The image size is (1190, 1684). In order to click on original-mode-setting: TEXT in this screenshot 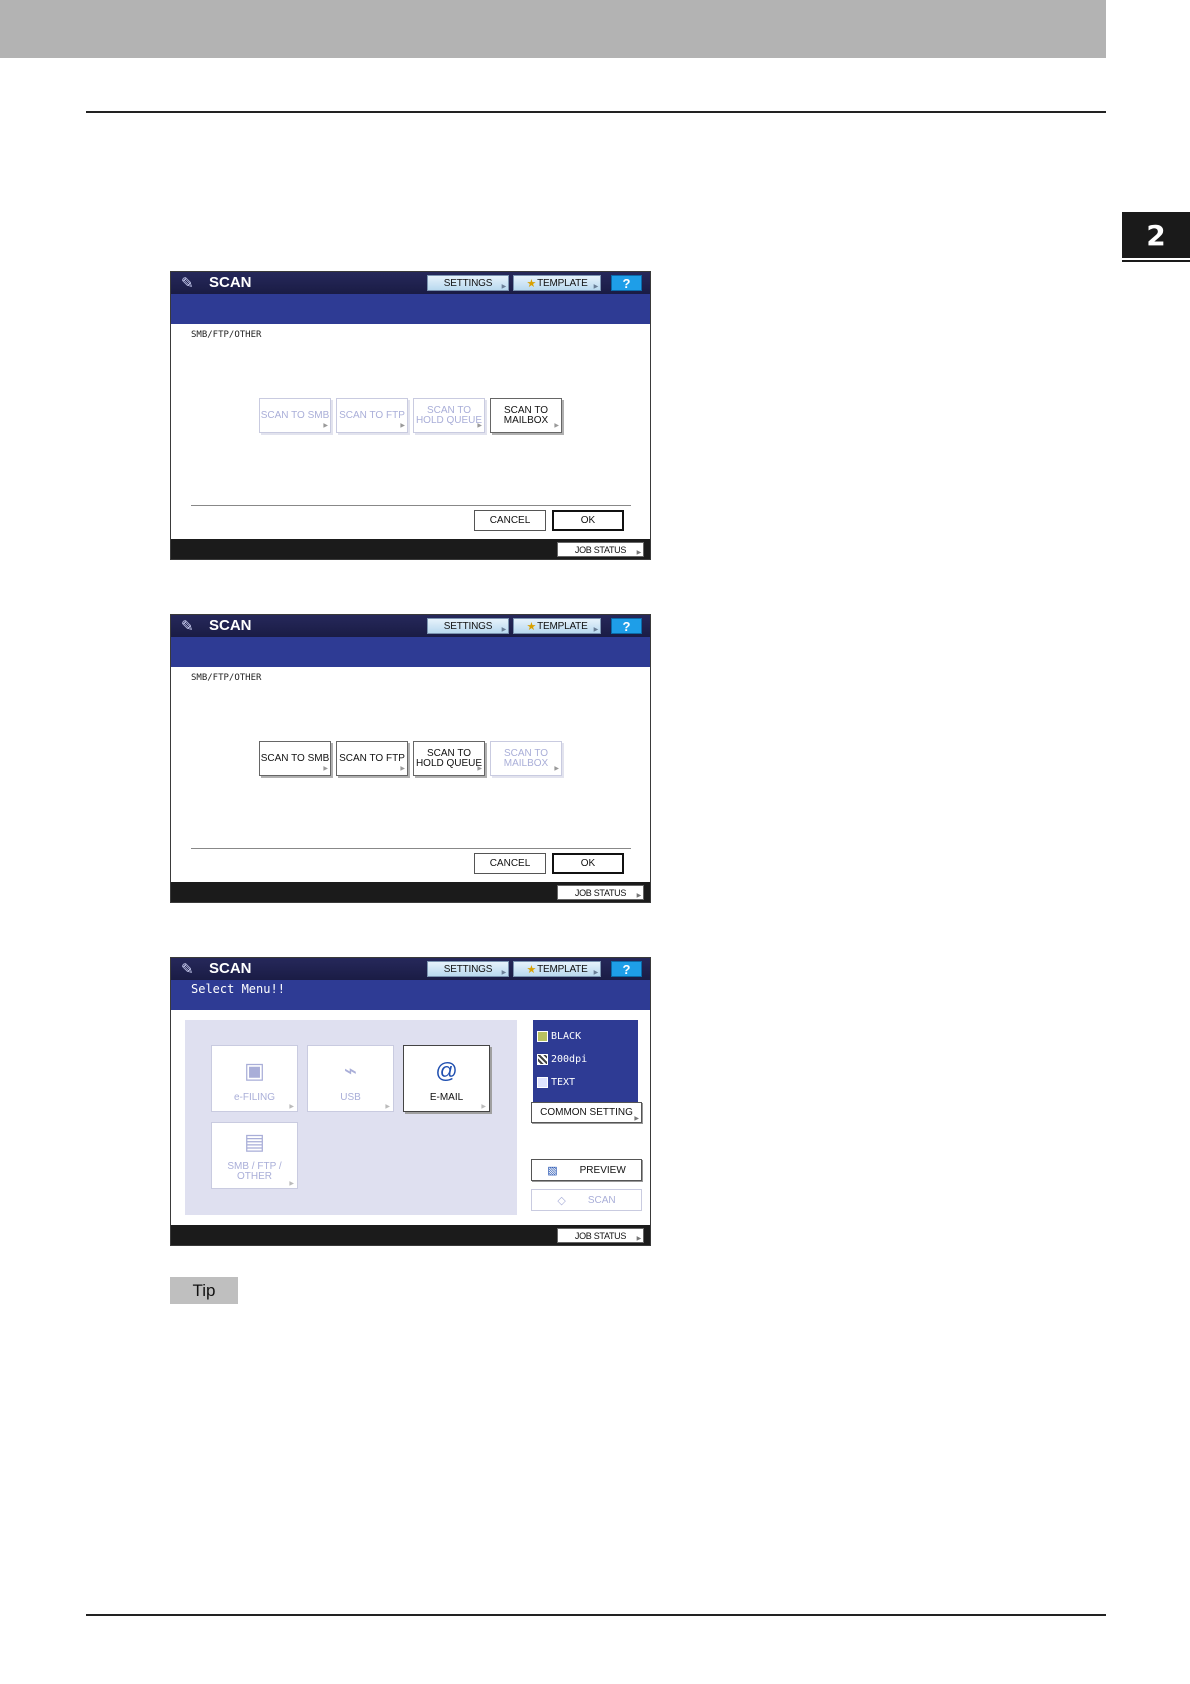, I will do `click(556, 1082)`.